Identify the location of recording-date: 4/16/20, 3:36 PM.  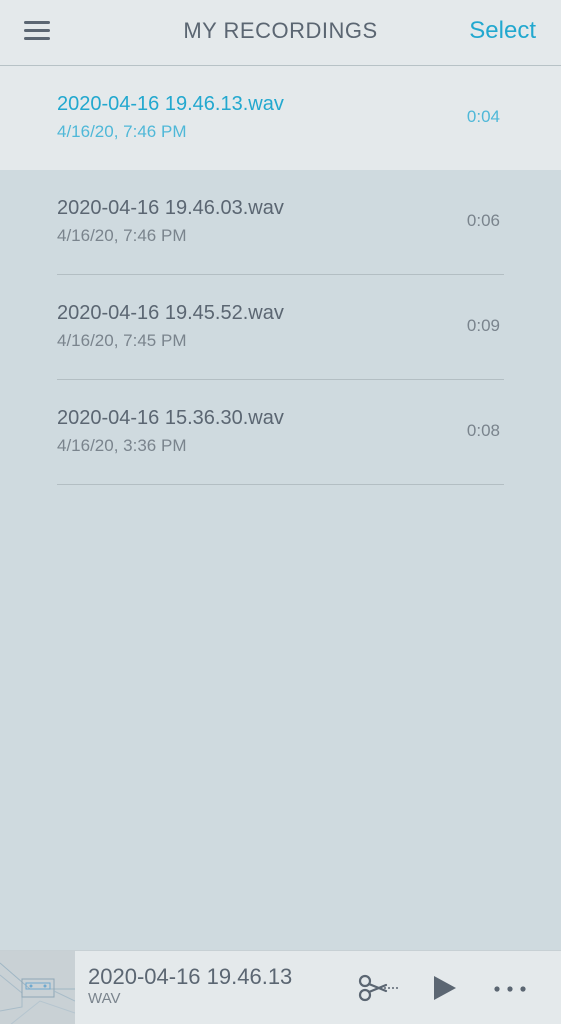
(122, 445).